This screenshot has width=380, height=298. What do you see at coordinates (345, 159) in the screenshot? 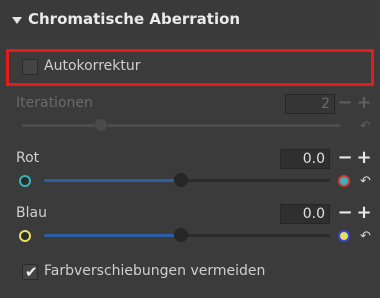
I see `red-decrement-button: −` at bounding box center [345, 159].